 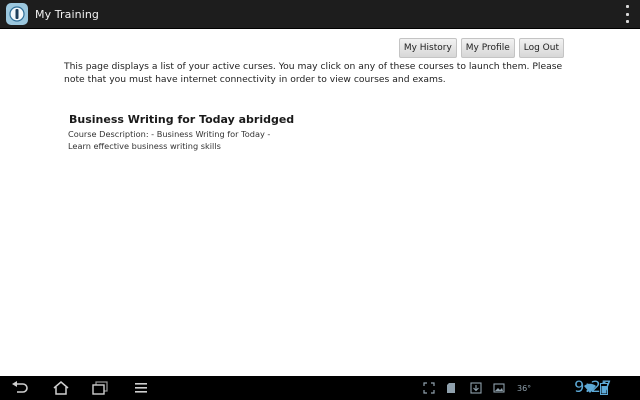 What do you see at coordinates (427, 48) in the screenshot?
I see `my-history-button: My History` at bounding box center [427, 48].